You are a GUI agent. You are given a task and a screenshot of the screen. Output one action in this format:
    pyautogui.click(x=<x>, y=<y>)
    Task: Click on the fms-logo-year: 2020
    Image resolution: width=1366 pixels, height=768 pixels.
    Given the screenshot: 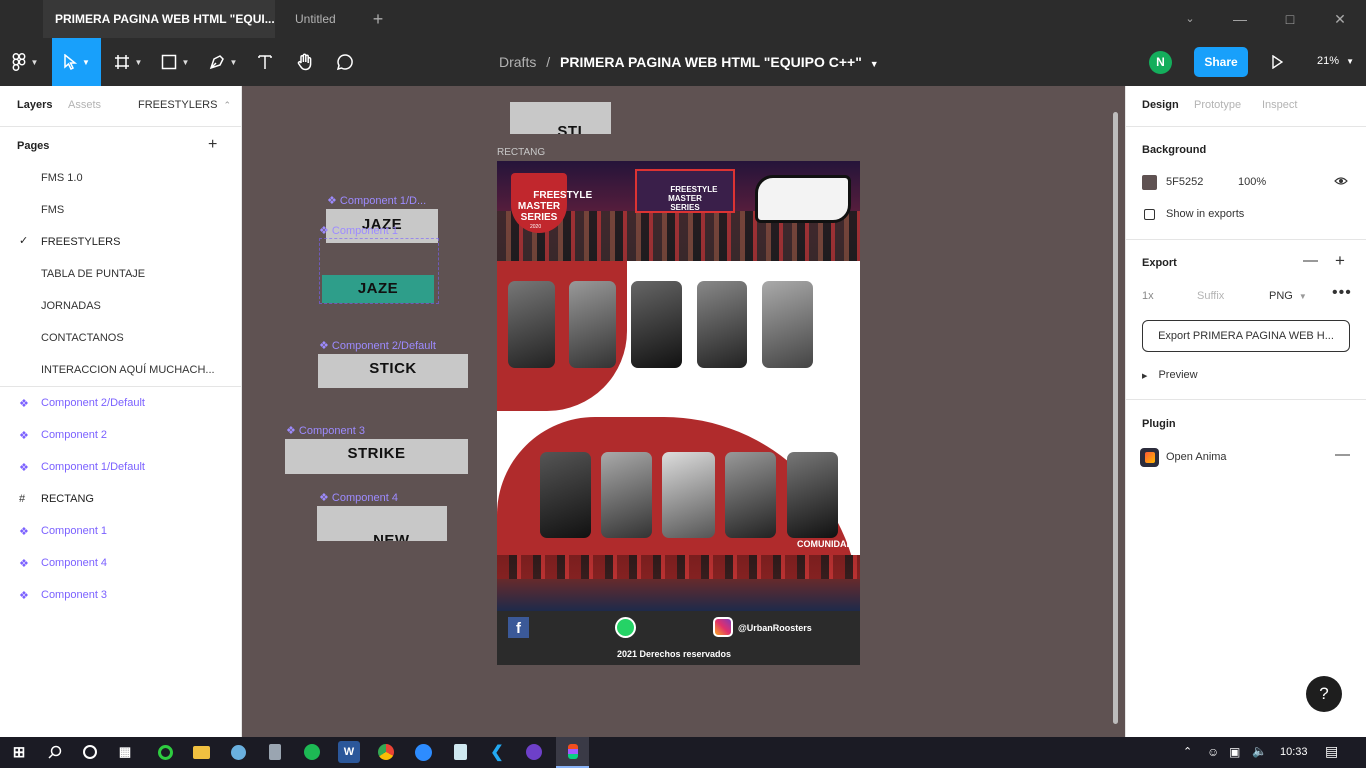 What is the action you would take?
    pyautogui.click(x=536, y=227)
    